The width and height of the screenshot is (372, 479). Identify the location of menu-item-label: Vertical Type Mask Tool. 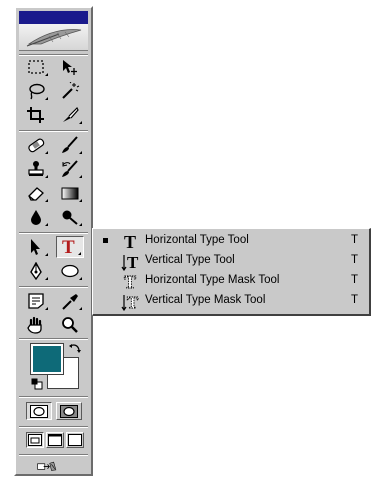
(205, 300).